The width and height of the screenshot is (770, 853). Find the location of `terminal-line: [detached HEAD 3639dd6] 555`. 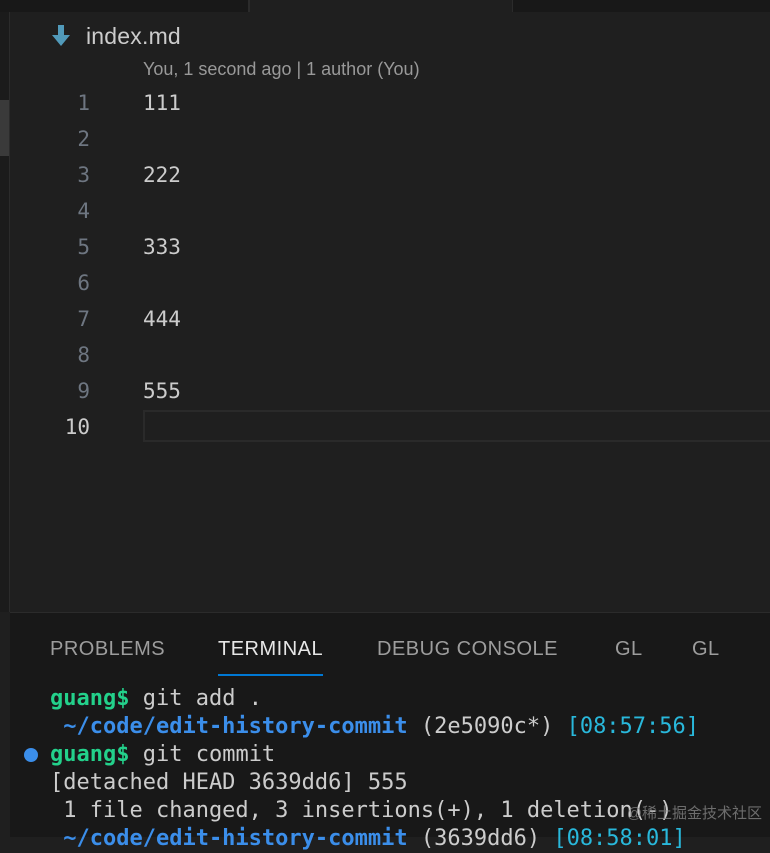

terminal-line: [detached HEAD 3639dd6] 555 is located at coordinates (229, 783).